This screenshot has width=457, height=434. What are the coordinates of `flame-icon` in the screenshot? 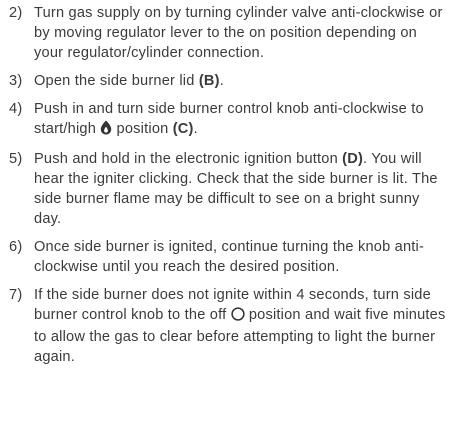 It's located at (106, 130).